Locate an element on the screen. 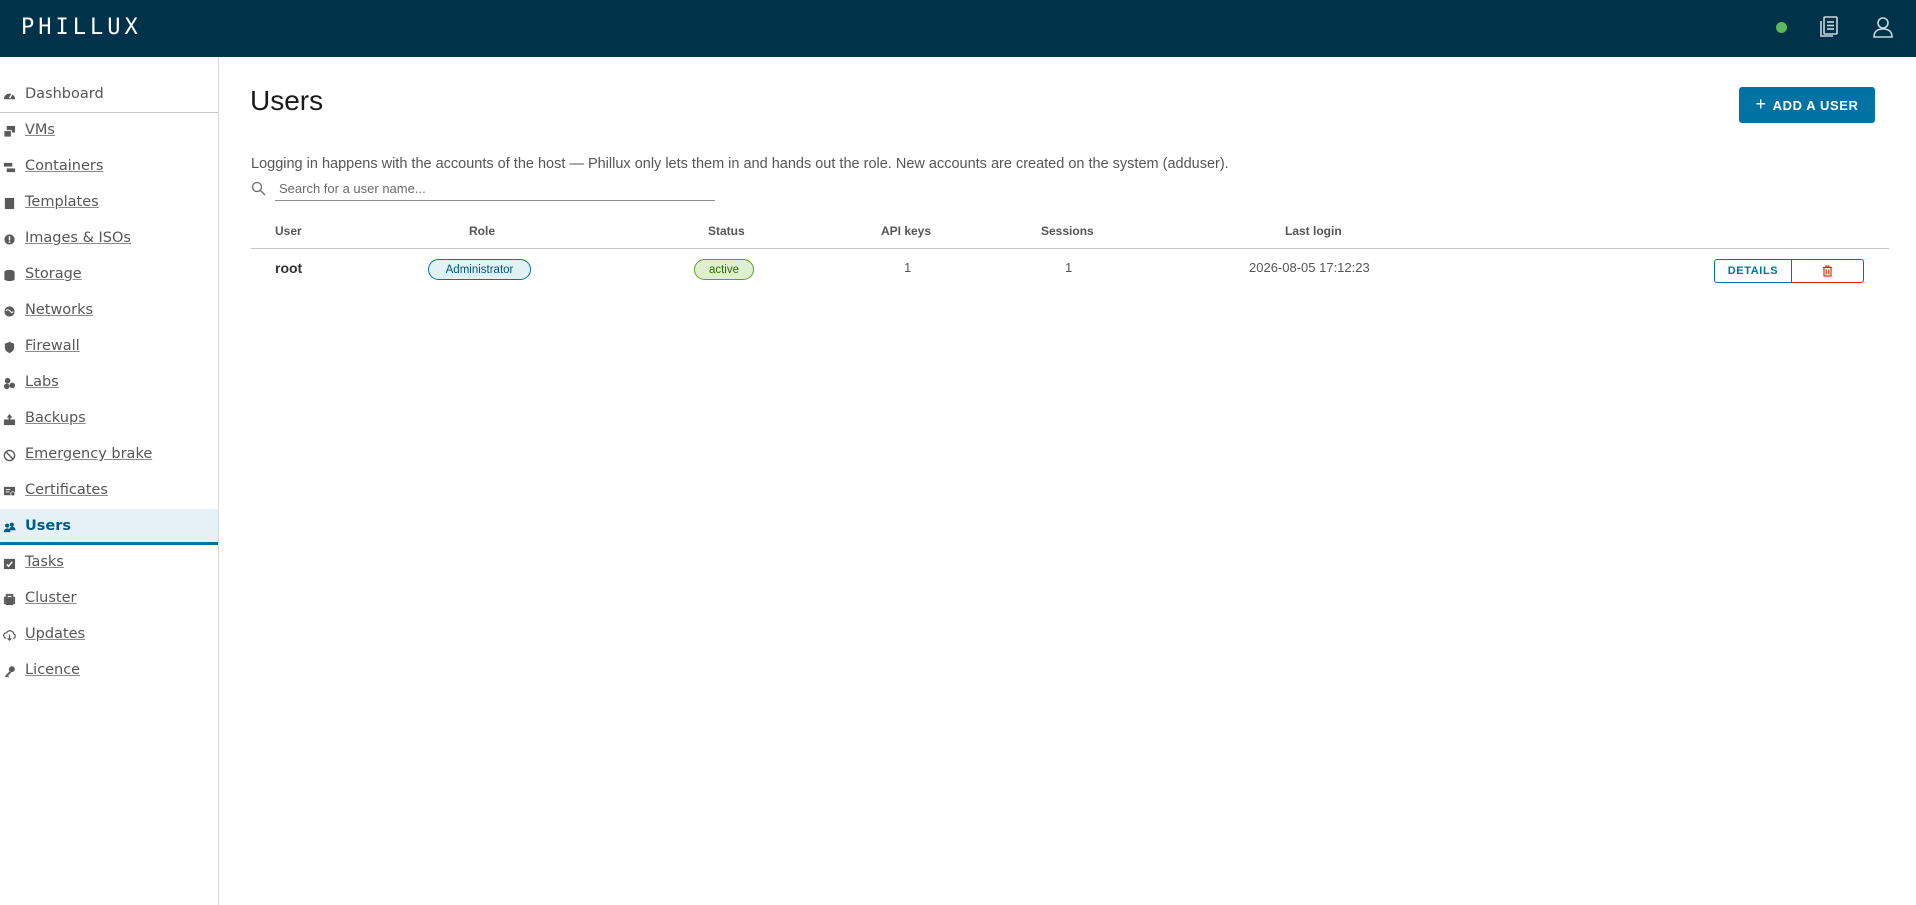  top-header: PHILLUX is located at coordinates (958, 28).